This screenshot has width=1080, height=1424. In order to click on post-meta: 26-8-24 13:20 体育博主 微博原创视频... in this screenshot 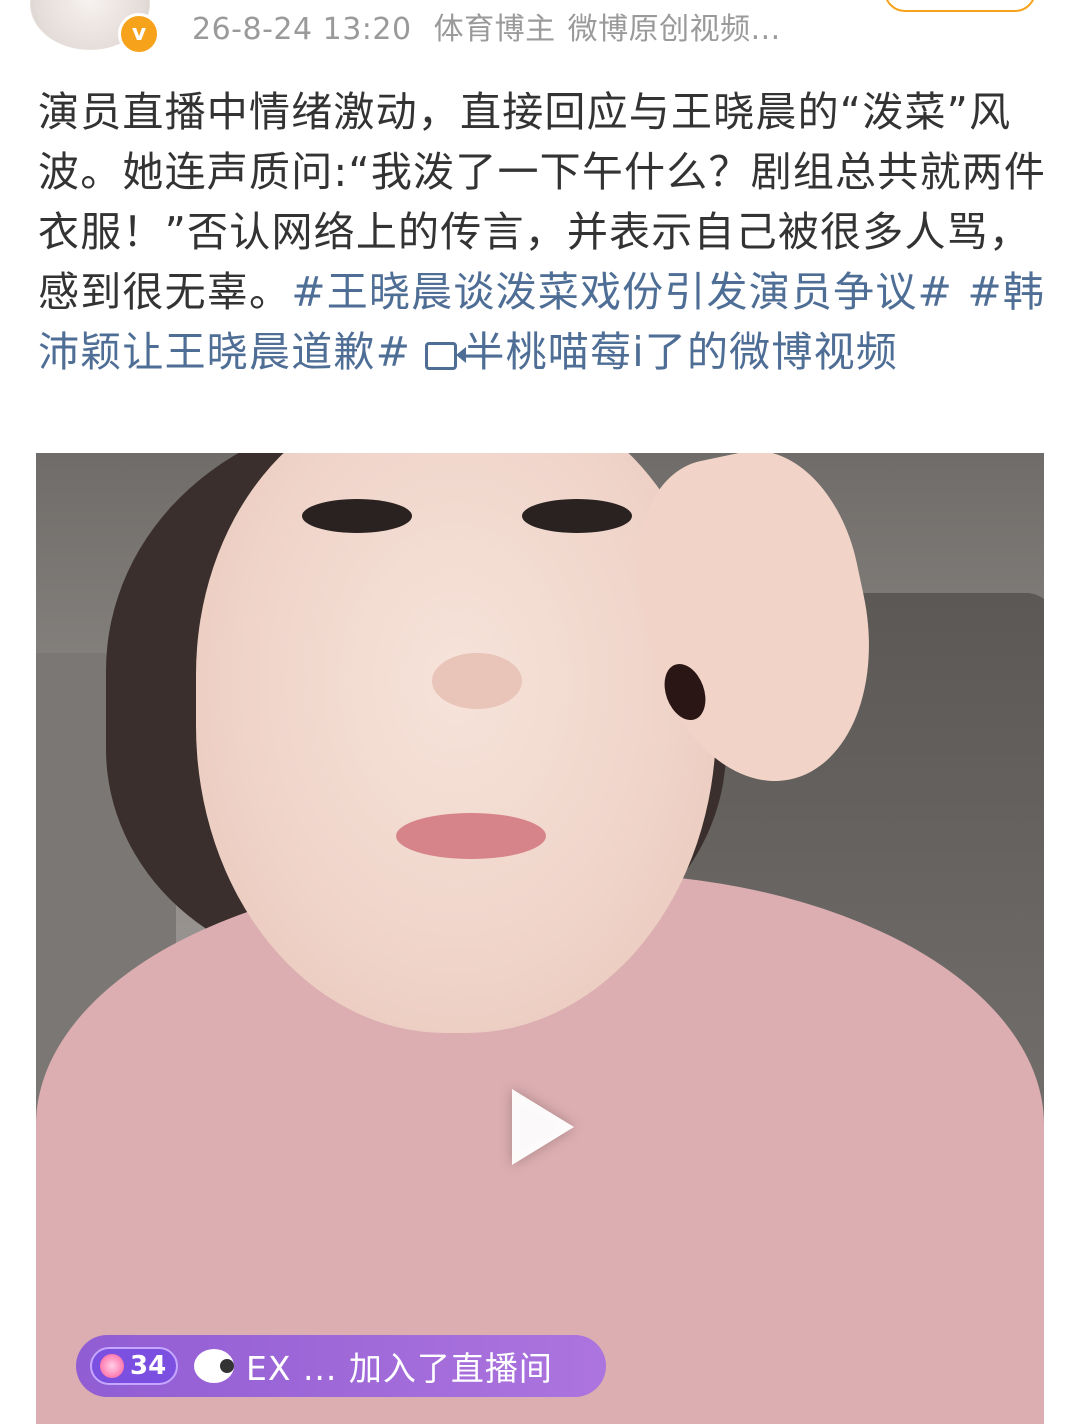, I will do `click(486, 26)`.